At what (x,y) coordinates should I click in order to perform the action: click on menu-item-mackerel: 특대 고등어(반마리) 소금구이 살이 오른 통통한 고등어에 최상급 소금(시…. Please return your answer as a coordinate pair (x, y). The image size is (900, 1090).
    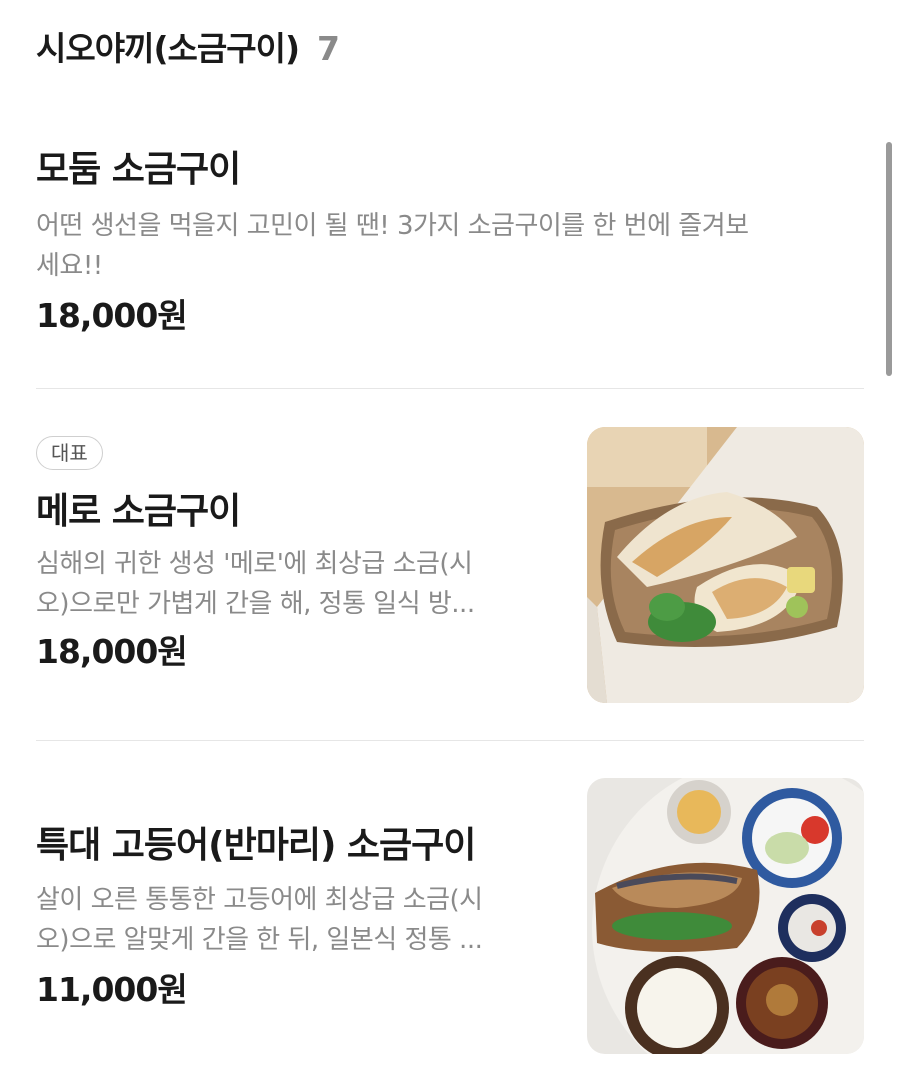
    Looking at the image, I should click on (301, 917).